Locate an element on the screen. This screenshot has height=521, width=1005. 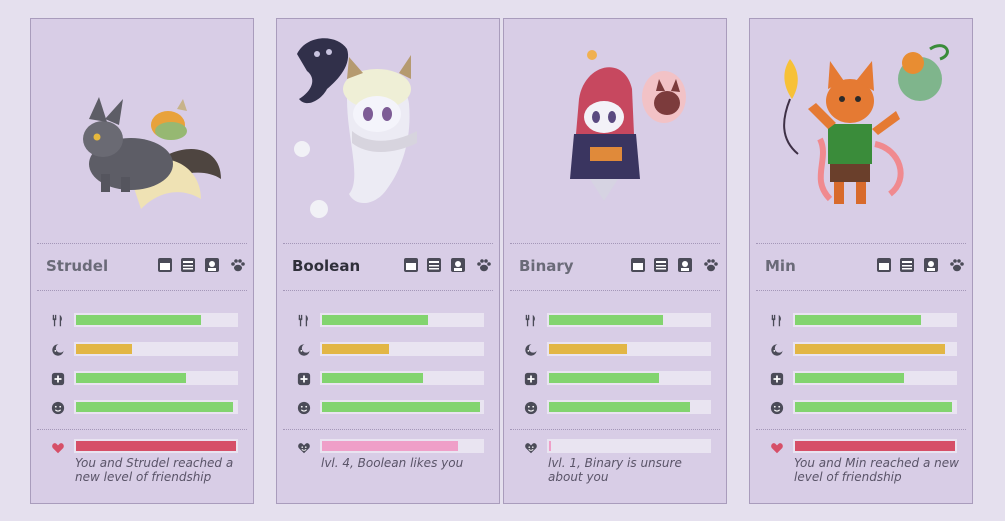
pet-image-strudel is located at coordinates (142, 131).